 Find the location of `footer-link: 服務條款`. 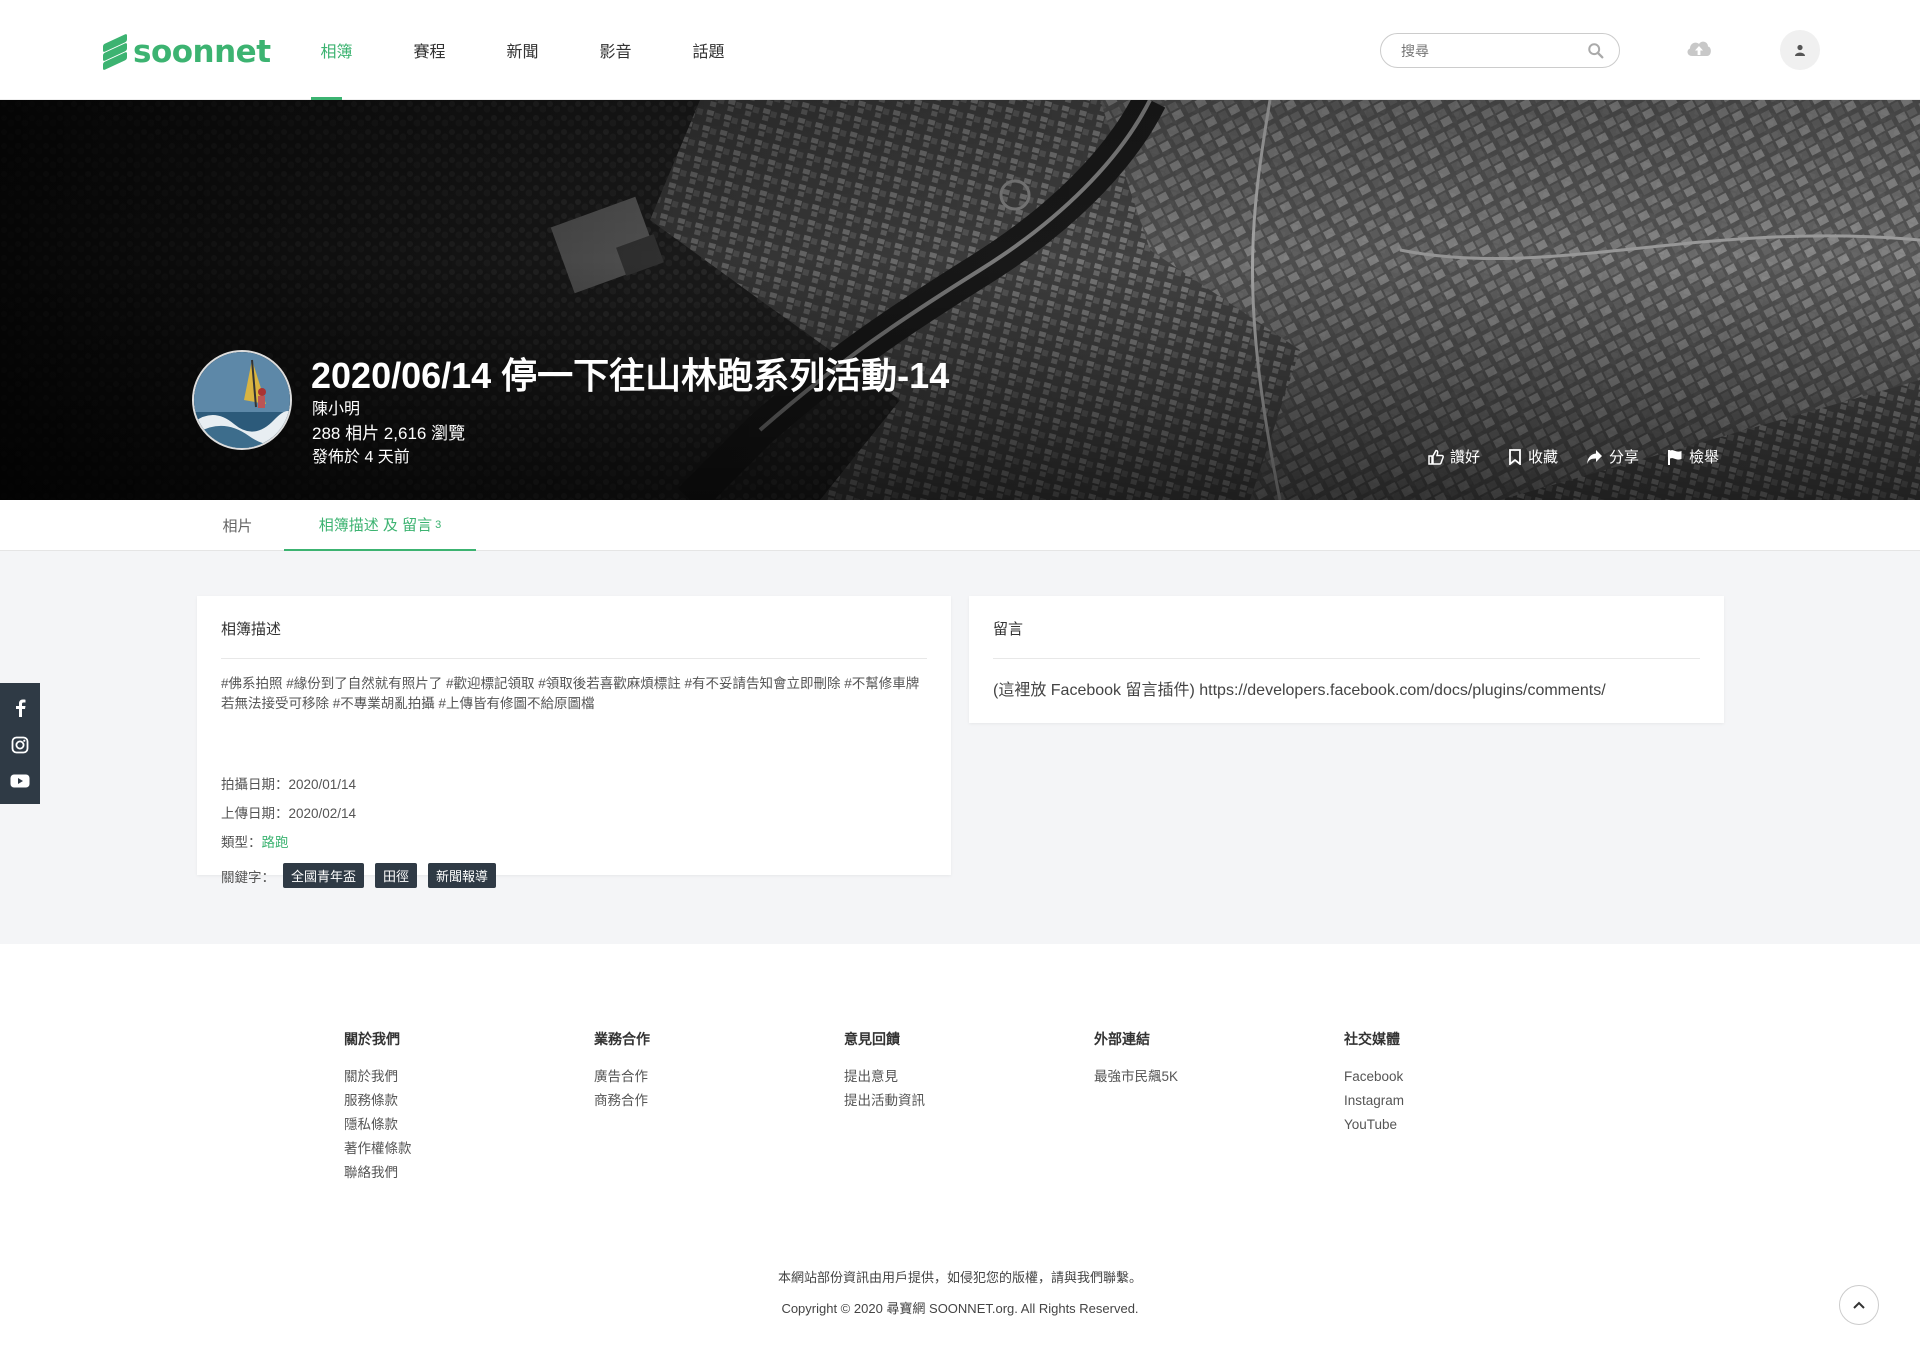

footer-link: 服務條款 is located at coordinates (378, 1101).